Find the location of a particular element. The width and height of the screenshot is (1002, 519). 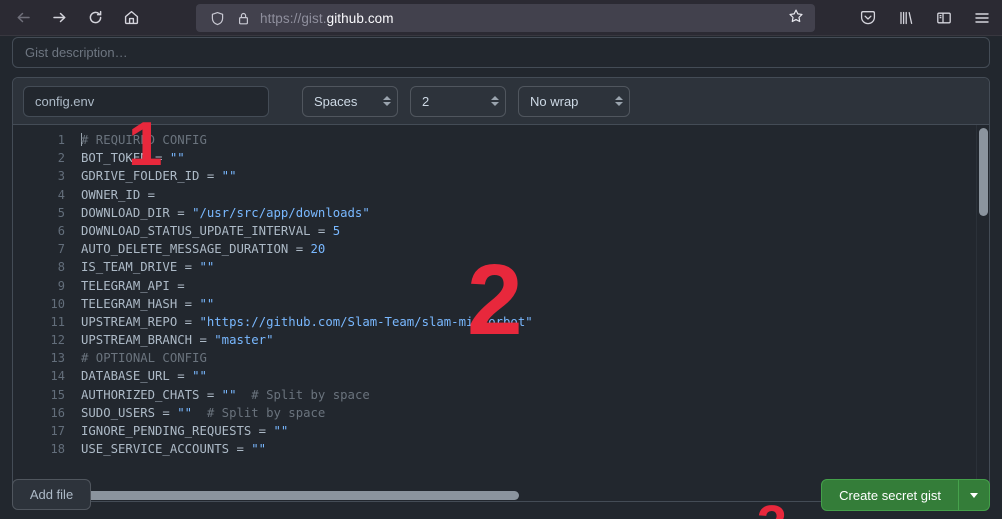

line-number: 7 is located at coordinates (61, 249).